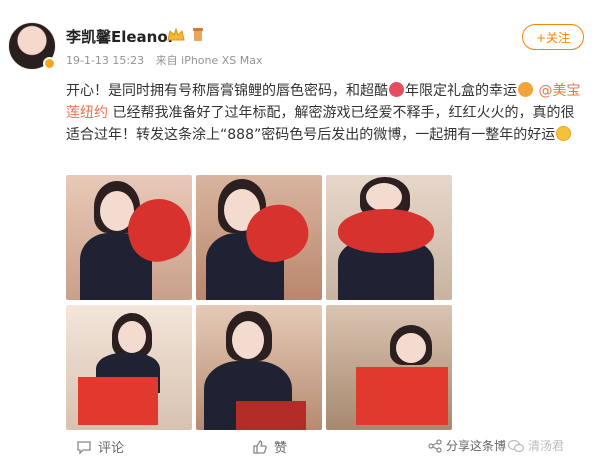  What do you see at coordinates (461, 91) in the screenshot?
I see `post-text-part2: 年限定礼盒的幸运` at bounding box center [461, 91].